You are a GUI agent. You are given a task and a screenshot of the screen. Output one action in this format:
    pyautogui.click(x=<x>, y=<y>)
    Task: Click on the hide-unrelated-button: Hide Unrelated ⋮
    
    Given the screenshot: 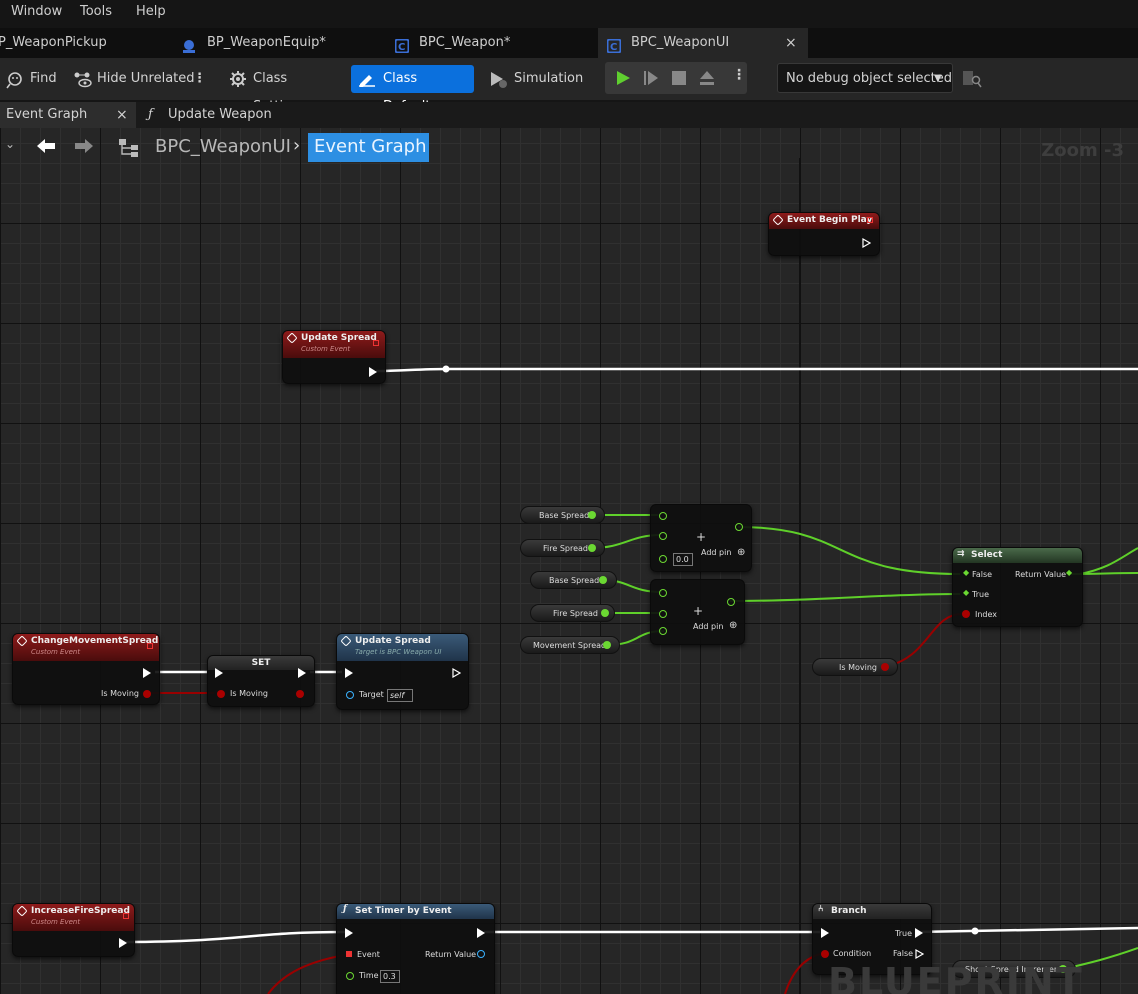 What is the action you would take?
    pyautogui.click(x=139, y=79)
    